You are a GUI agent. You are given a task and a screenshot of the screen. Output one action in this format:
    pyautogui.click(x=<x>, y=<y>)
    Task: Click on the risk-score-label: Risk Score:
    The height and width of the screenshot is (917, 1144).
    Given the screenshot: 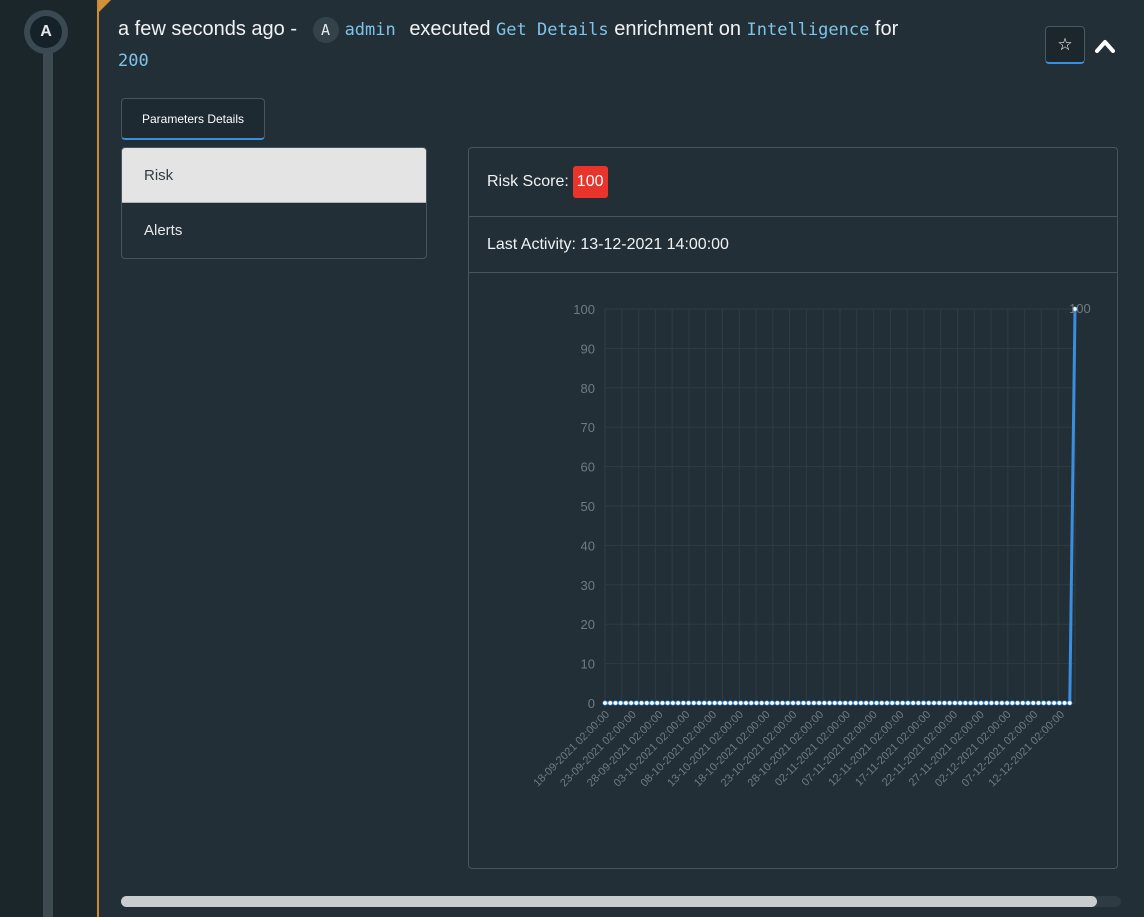 What is the action you would take?
    pyautogui.click(x=528, y=181)
    